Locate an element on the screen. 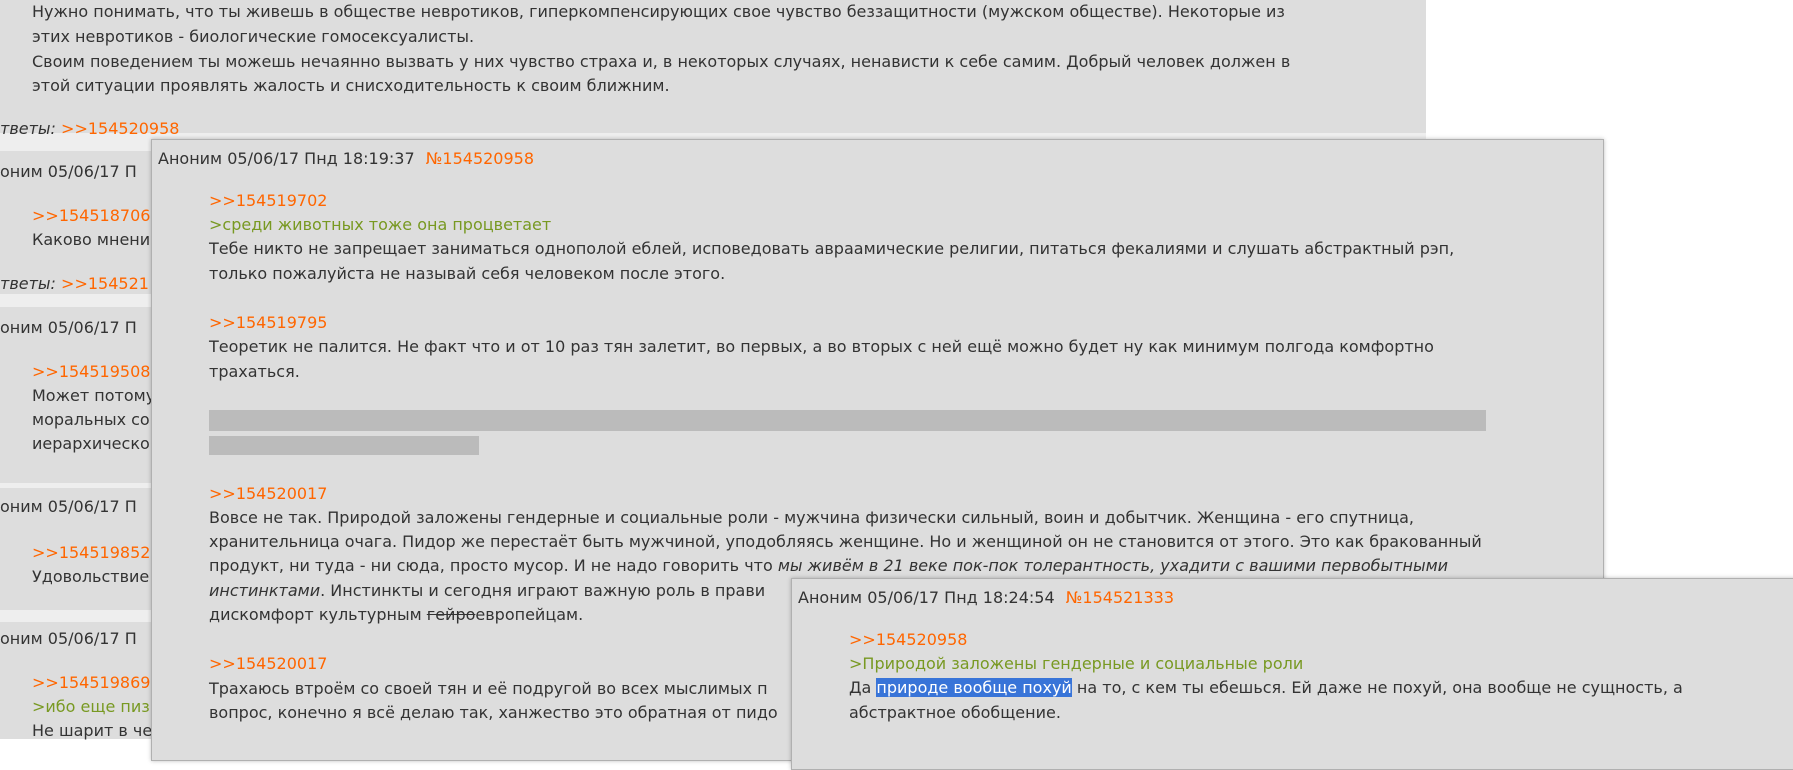 This screenshot has width=1793, height=770. popup-header: Аноним 05/06/17 Пнд 18:24:54 №154521333 is located at coordinates (986, 598).